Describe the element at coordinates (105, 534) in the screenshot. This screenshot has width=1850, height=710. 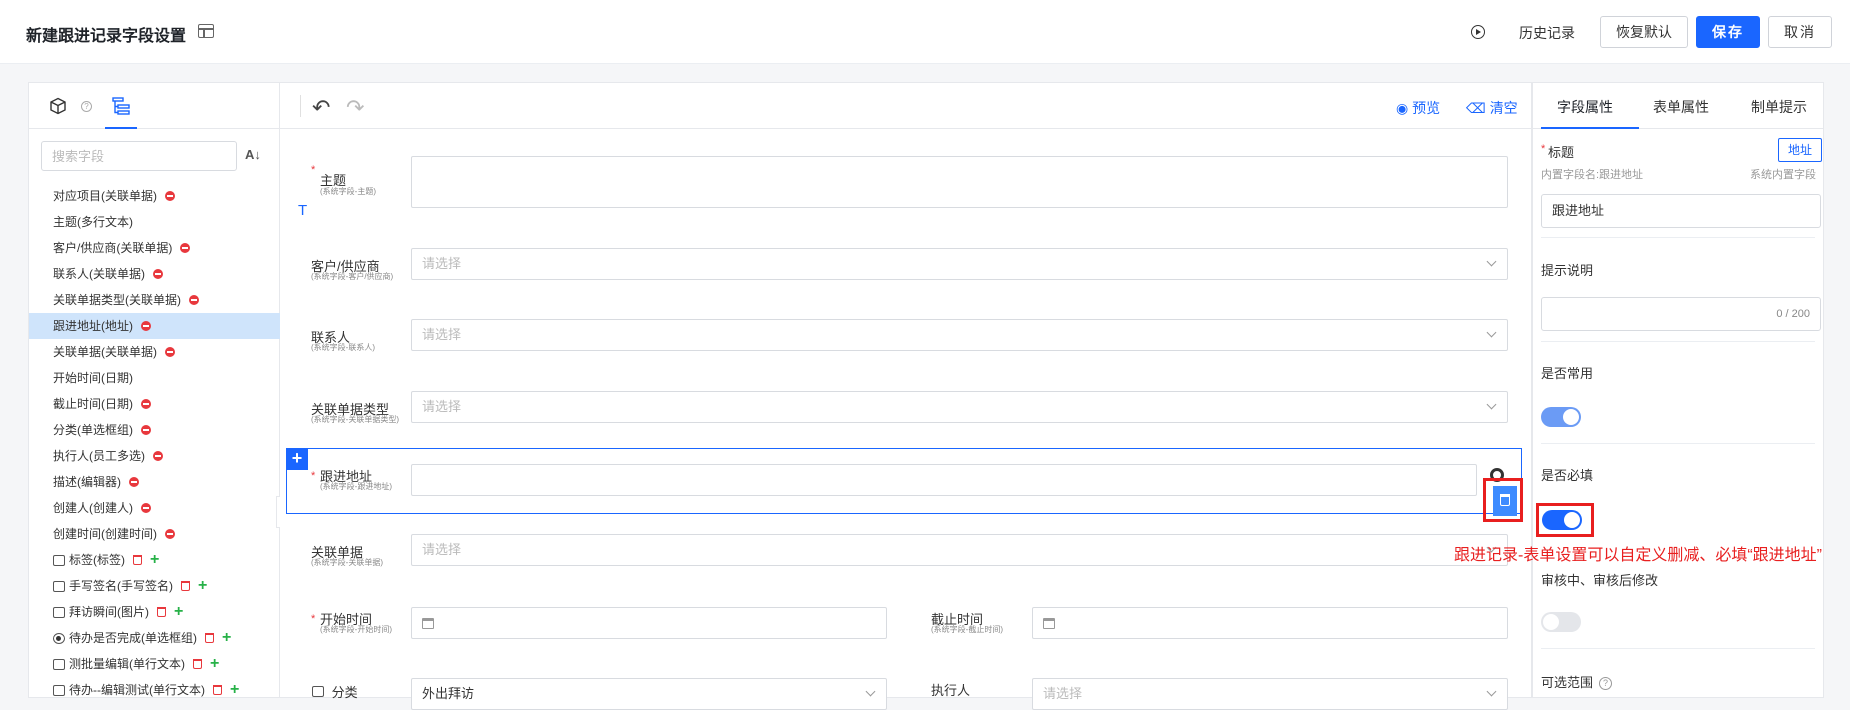
I see `field-label: 创建时间(创建时间)` at that location.